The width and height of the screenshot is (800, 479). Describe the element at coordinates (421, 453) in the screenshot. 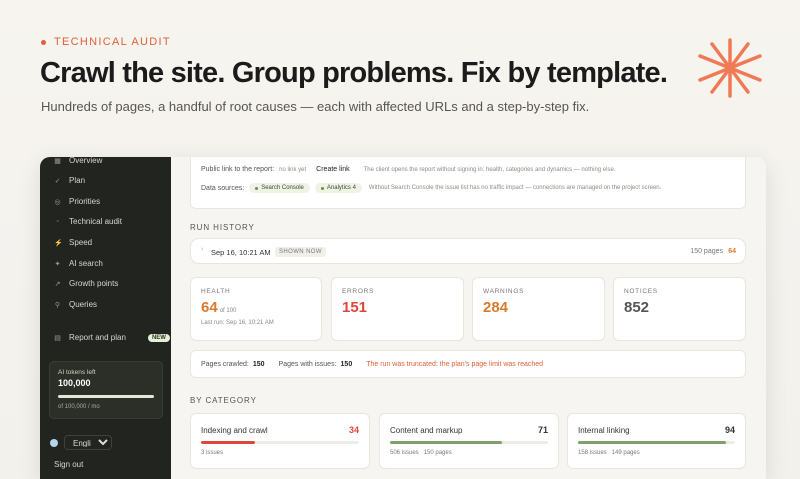

I see `category-meta: 506 issues 150 pages` at that location.